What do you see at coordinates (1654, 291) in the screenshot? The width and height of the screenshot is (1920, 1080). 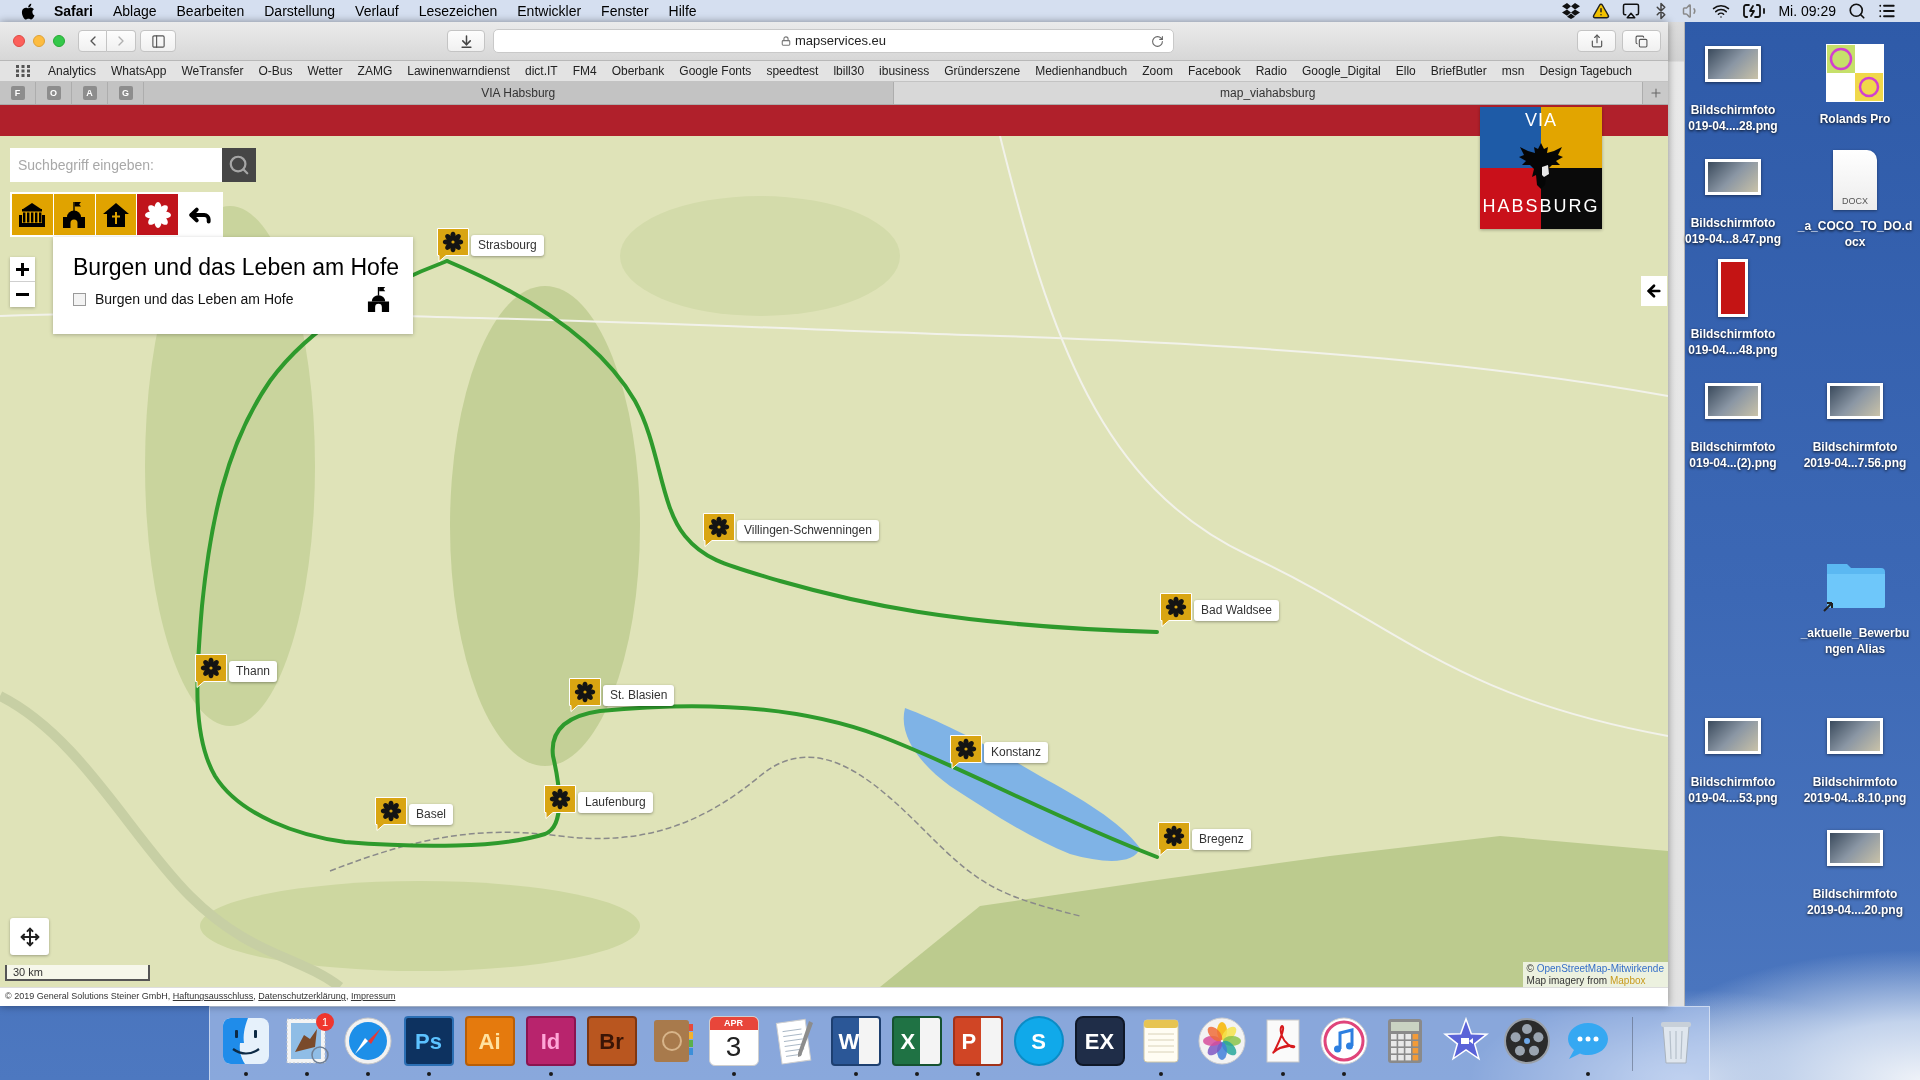 I see `collapse-button` at bounding box center [1654, 291].